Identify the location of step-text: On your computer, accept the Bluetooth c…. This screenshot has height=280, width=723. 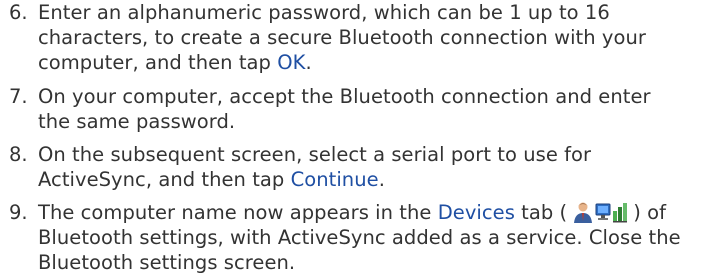
(344, 96).